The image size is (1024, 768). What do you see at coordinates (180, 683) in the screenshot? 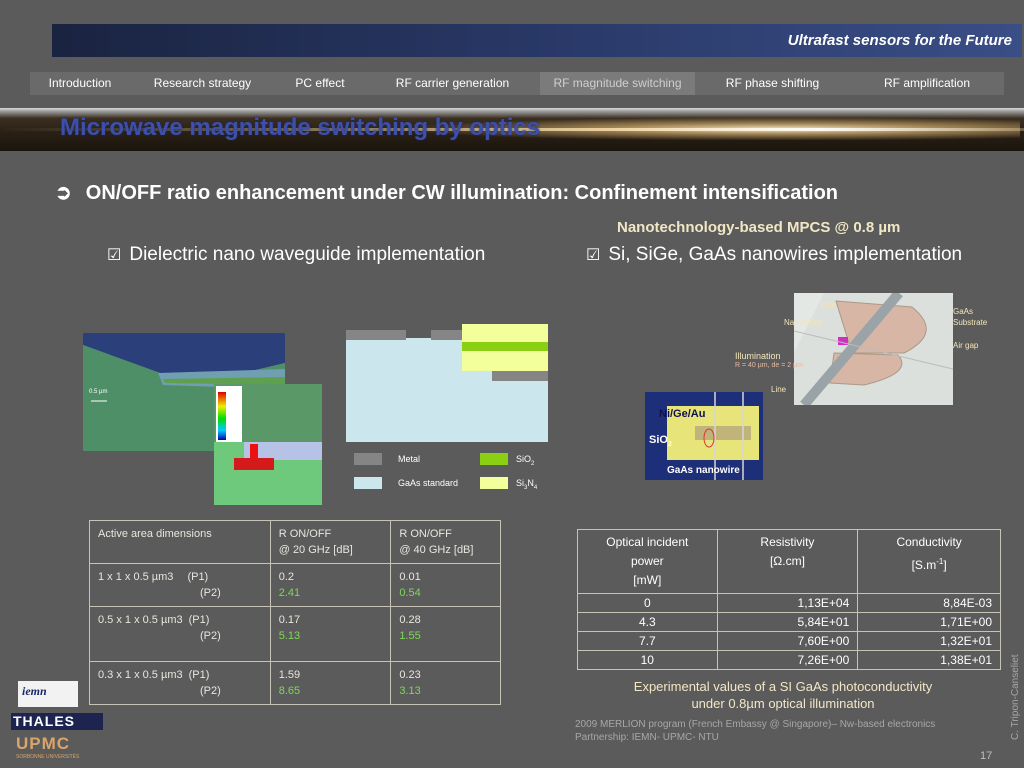
I see `table-cell: 0.3 x 1 x 0.5 µm3 (P1) (P2)` at bounding box center [180, 683].